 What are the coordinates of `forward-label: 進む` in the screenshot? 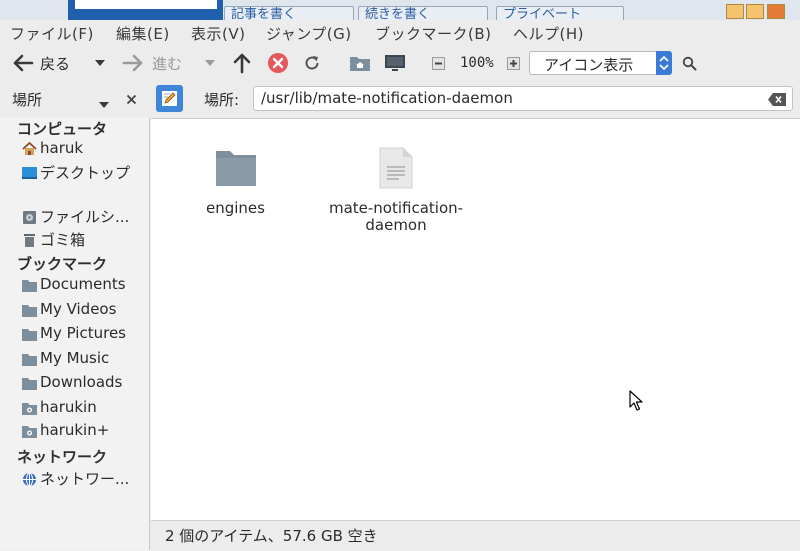 It's located at (167, 63).